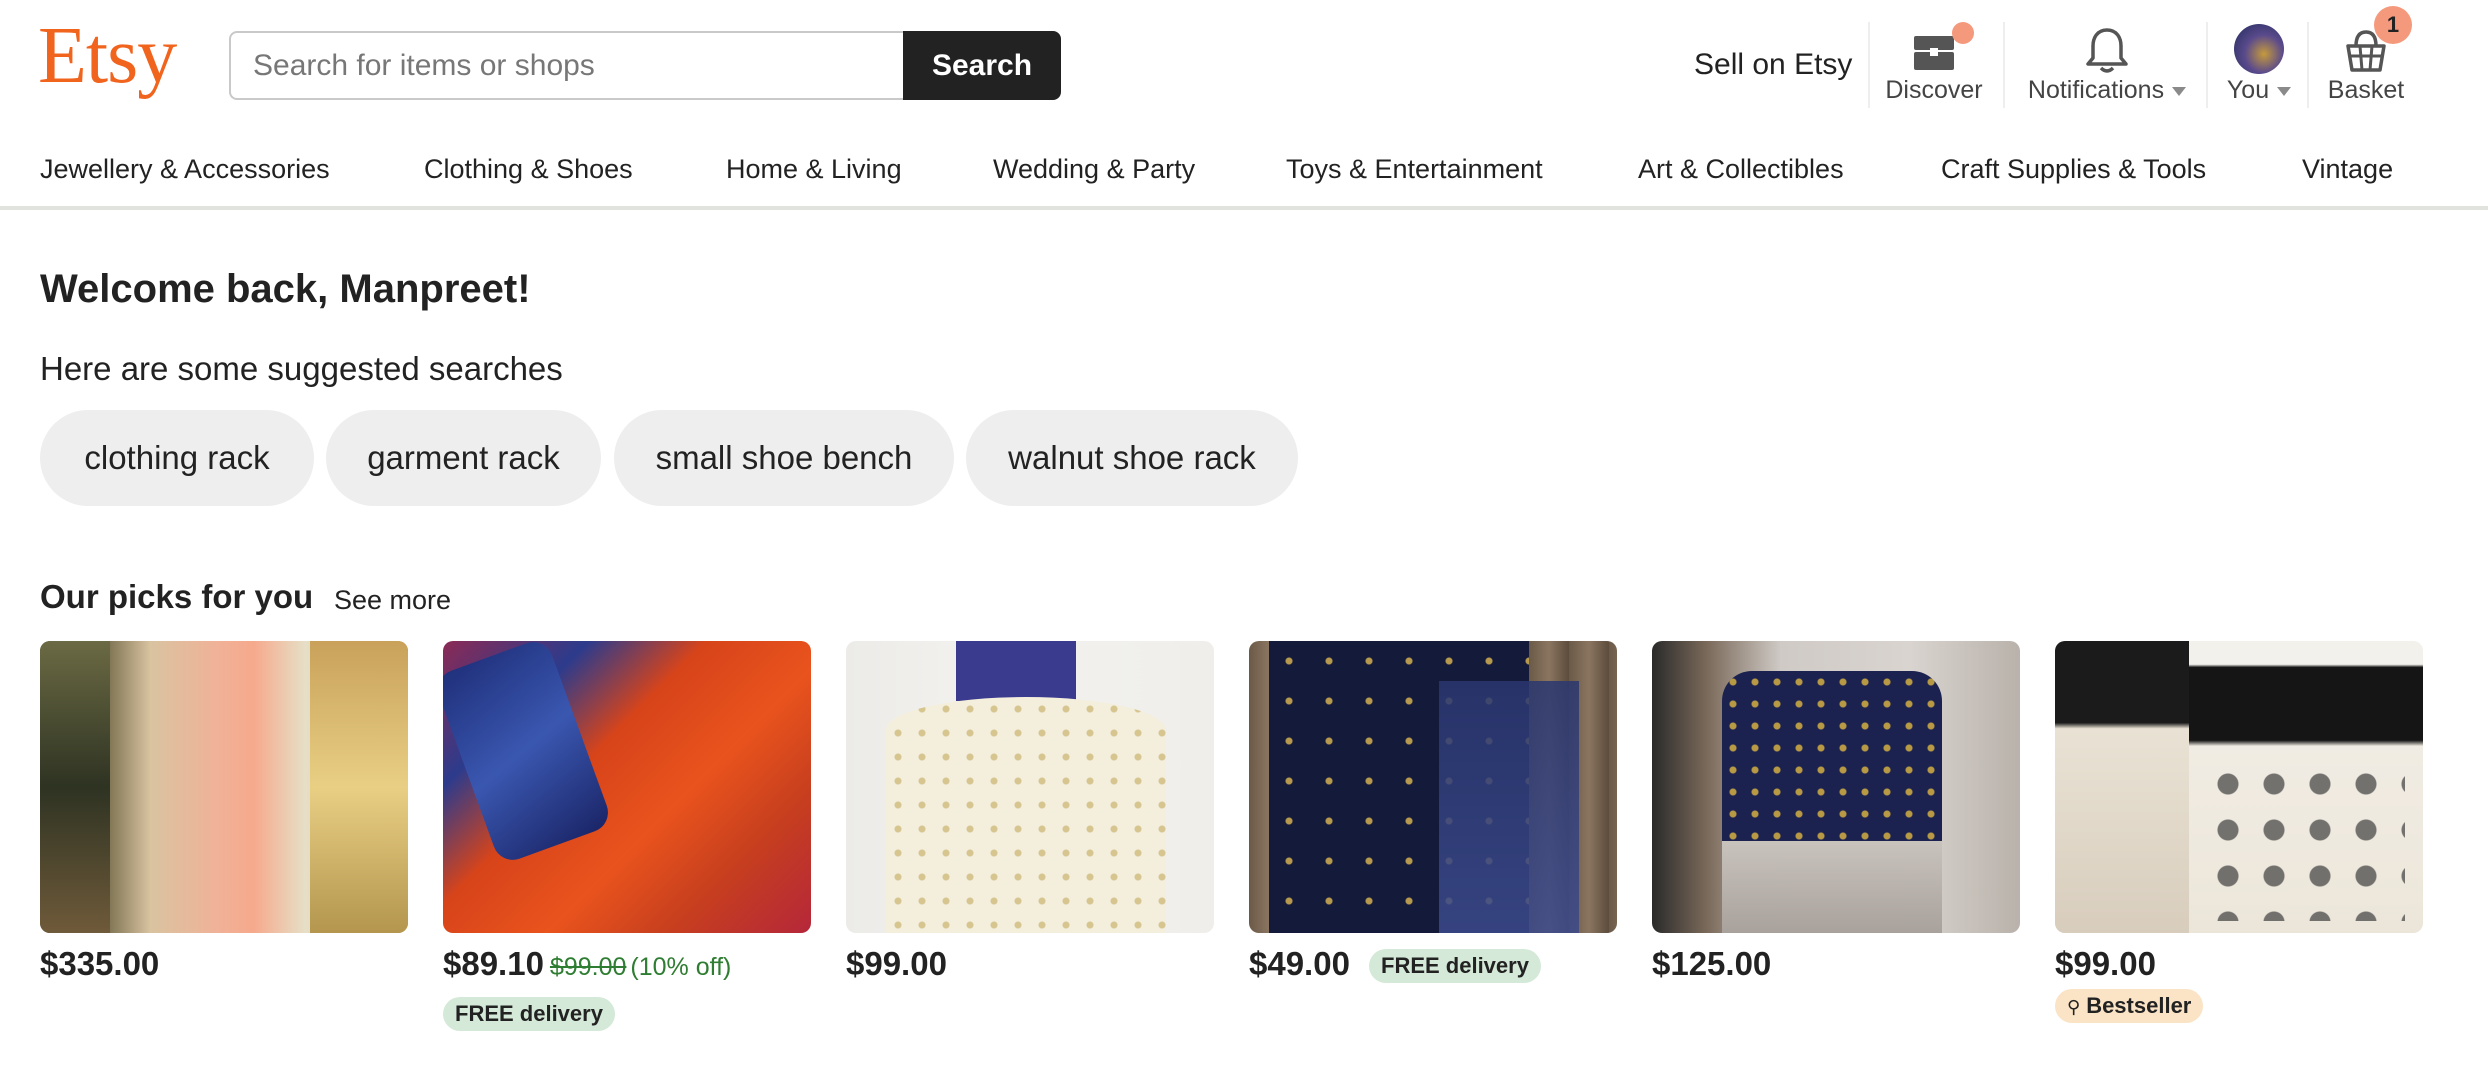 The height and width of the screenshot is (1086, 2488). I want to click on user-avatar-icon, so click(2259, 49).